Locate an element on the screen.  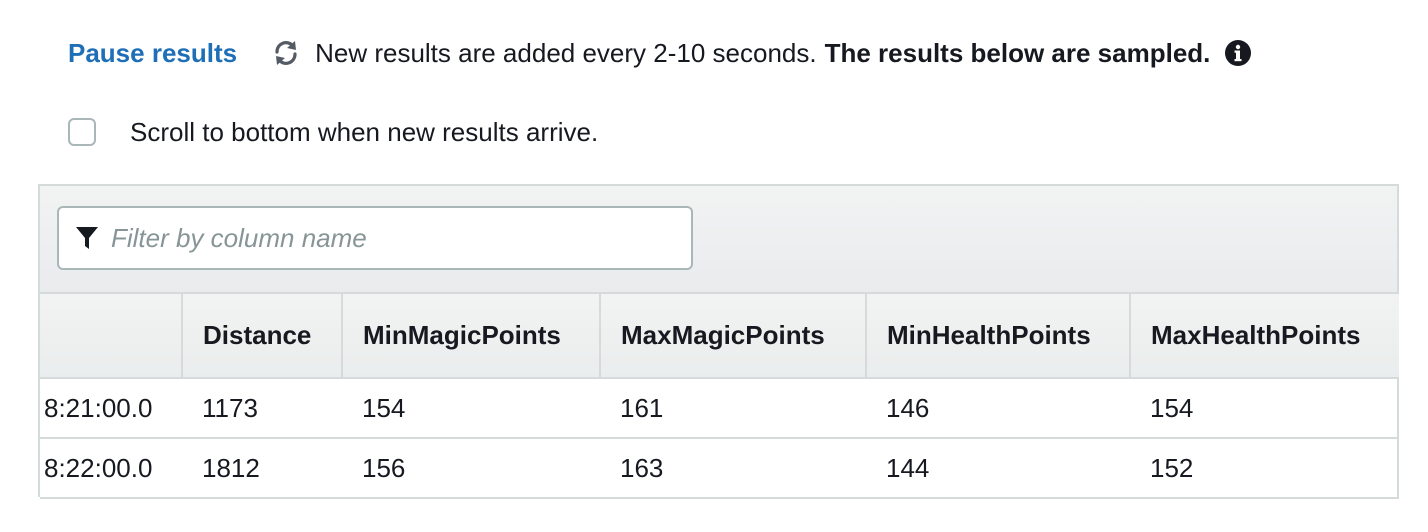
pause-results-link: Pause results is located at coordinates (152, 53).